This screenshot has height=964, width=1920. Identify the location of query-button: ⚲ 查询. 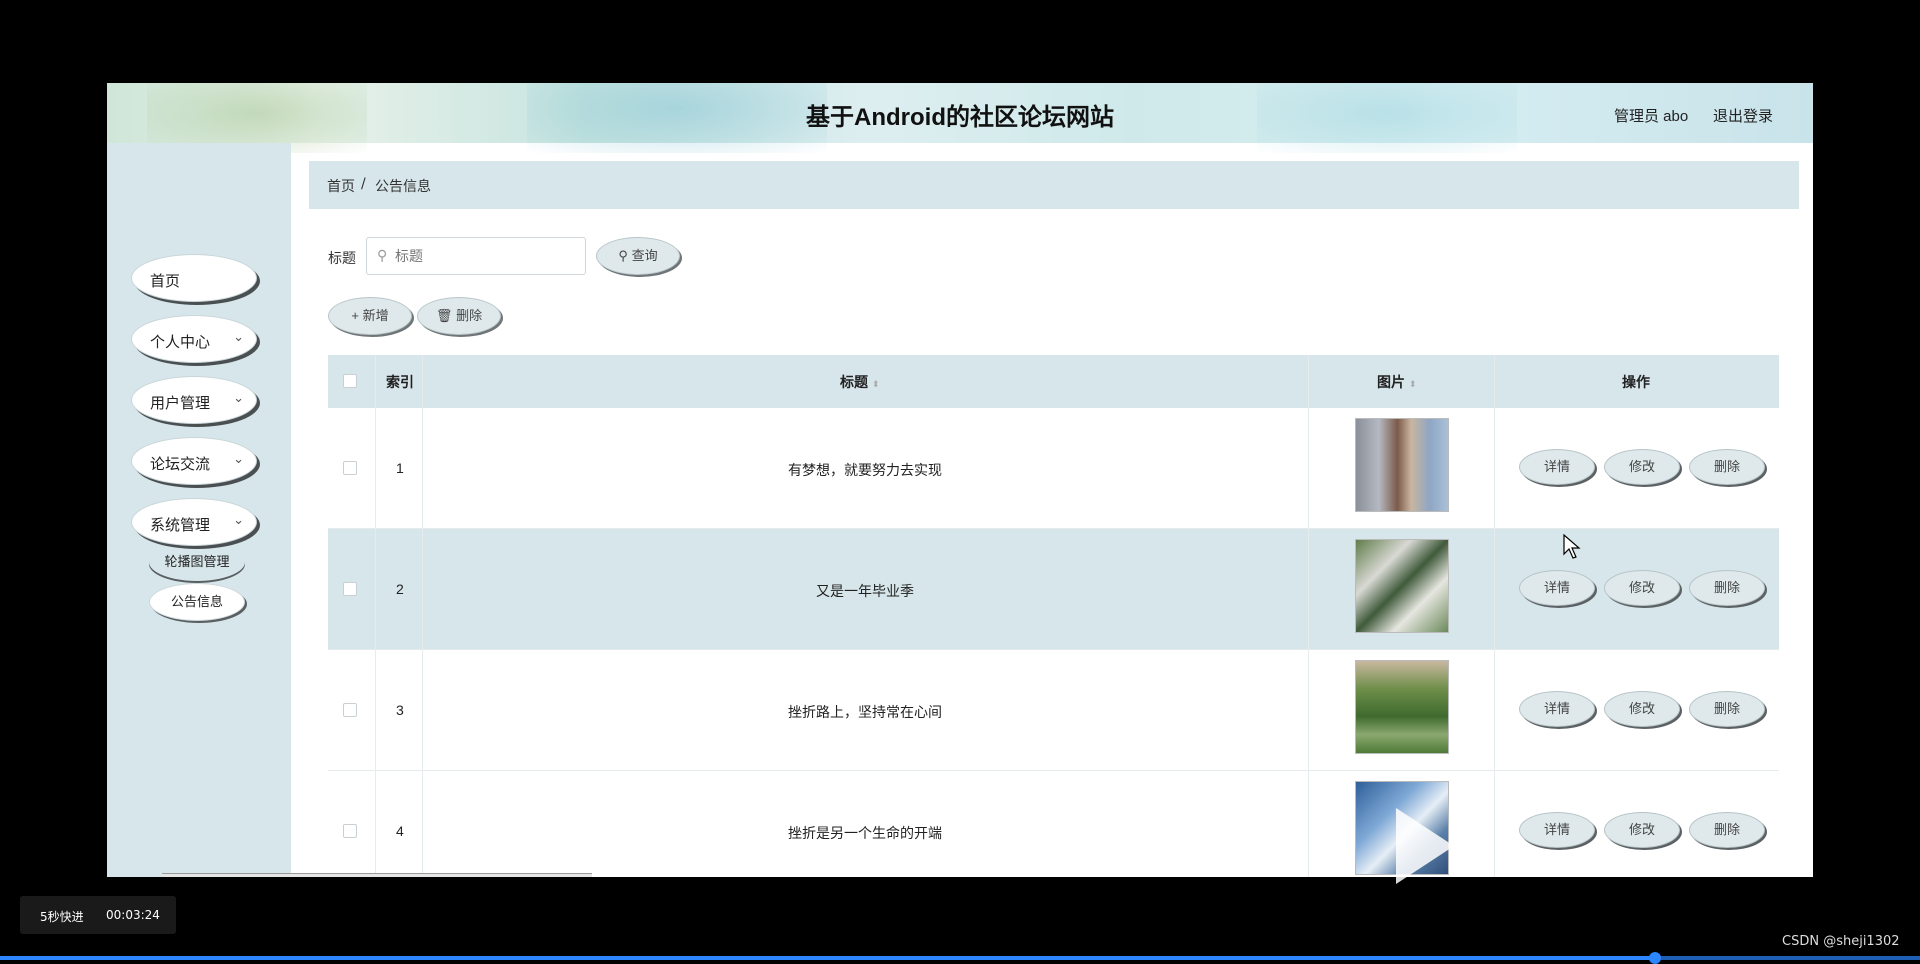
(638, 256).